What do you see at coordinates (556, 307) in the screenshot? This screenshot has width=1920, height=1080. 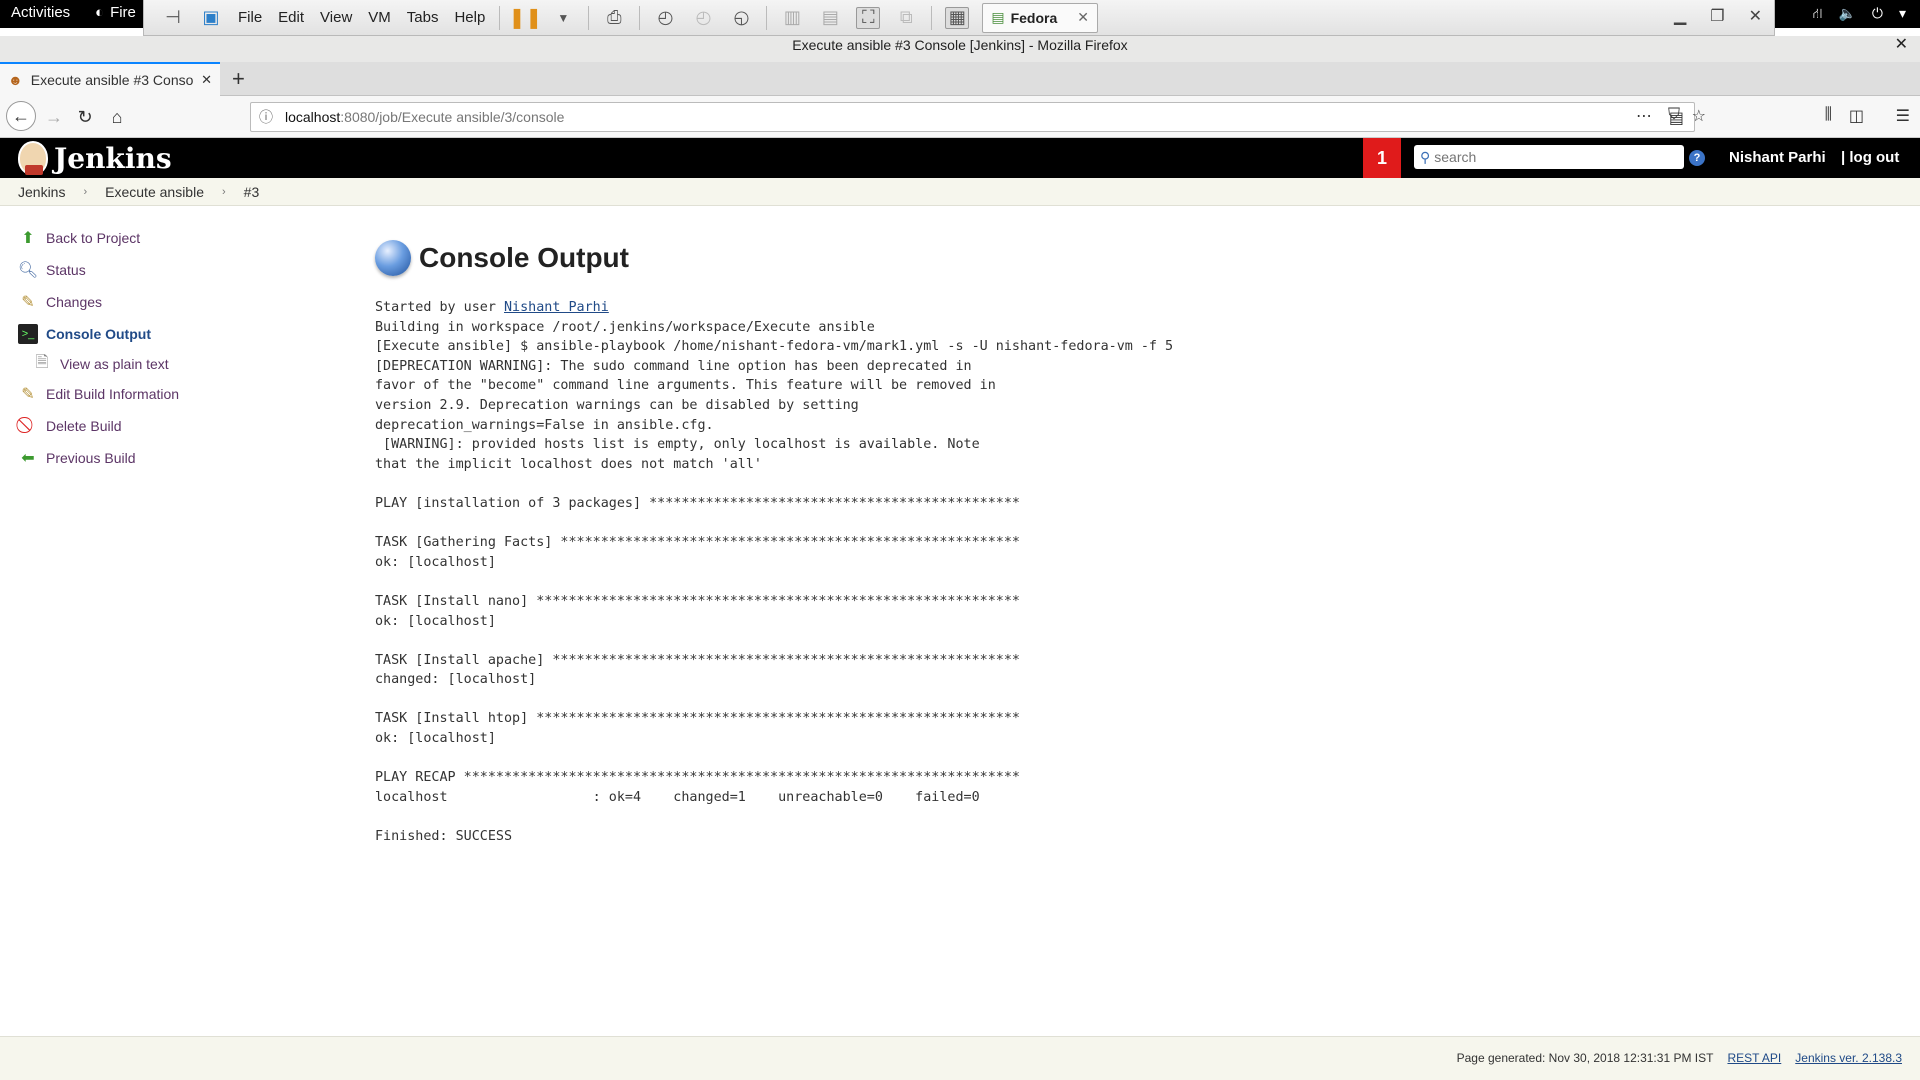 I see `started-by-user-link: Nishant Parhi` at bounding box center [556, 307].